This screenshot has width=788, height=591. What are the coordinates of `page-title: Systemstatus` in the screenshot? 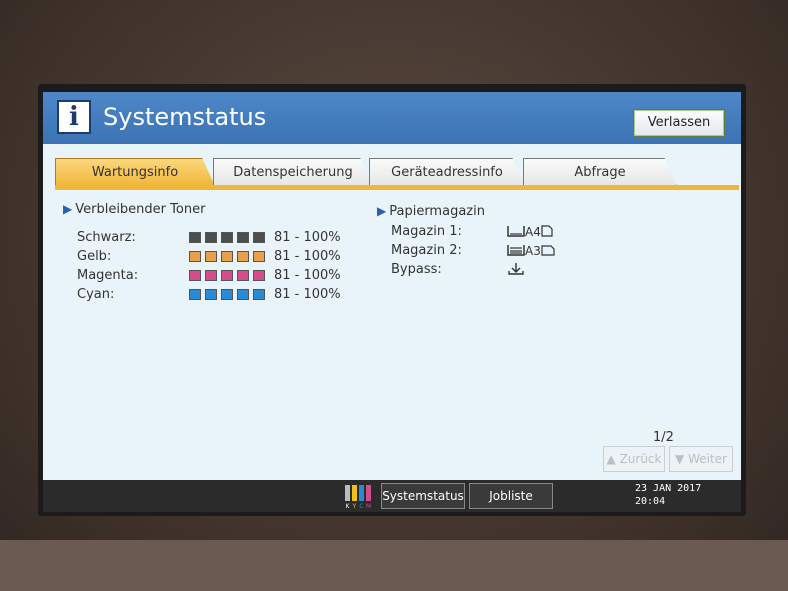 It's located at (185, 117).